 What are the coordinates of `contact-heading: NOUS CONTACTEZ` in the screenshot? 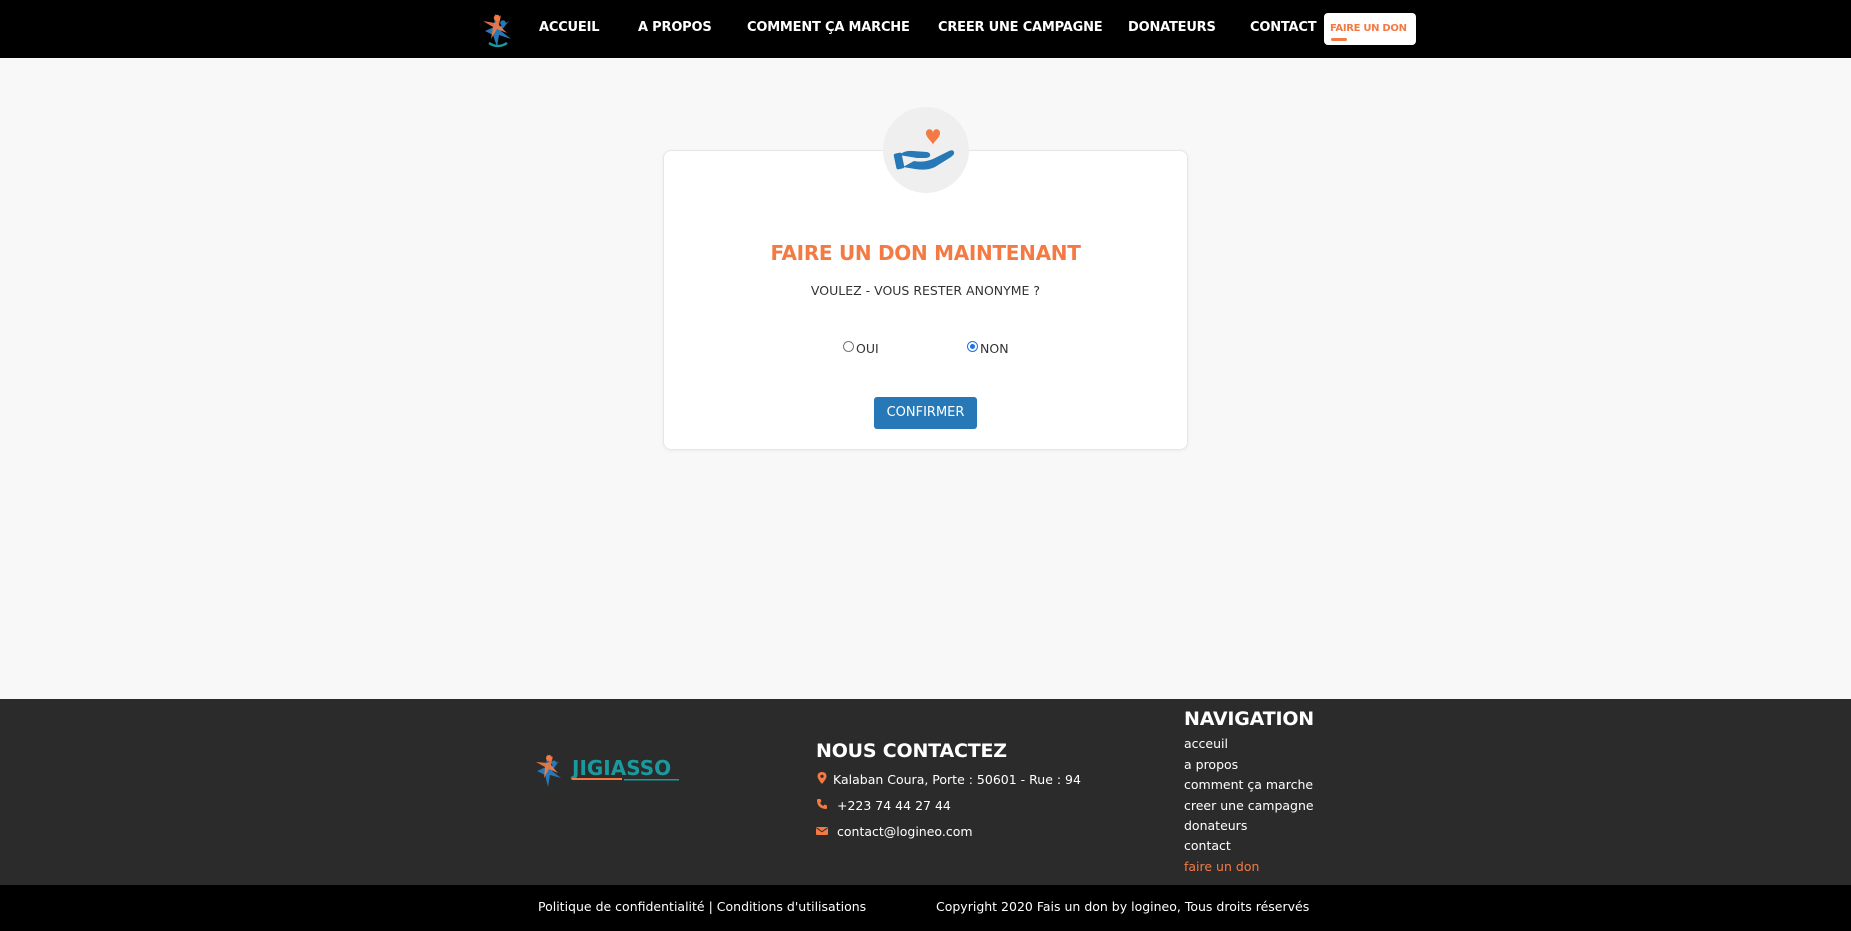 It's located at (911, 751).